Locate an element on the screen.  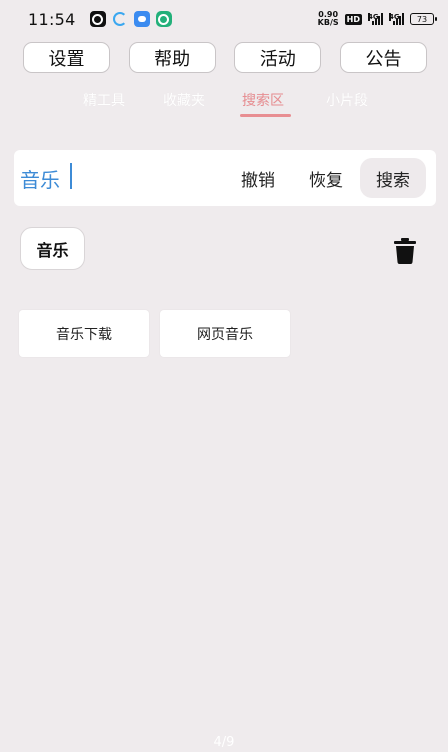
history-chip: 音乐 is located at coordinates (52, 248).